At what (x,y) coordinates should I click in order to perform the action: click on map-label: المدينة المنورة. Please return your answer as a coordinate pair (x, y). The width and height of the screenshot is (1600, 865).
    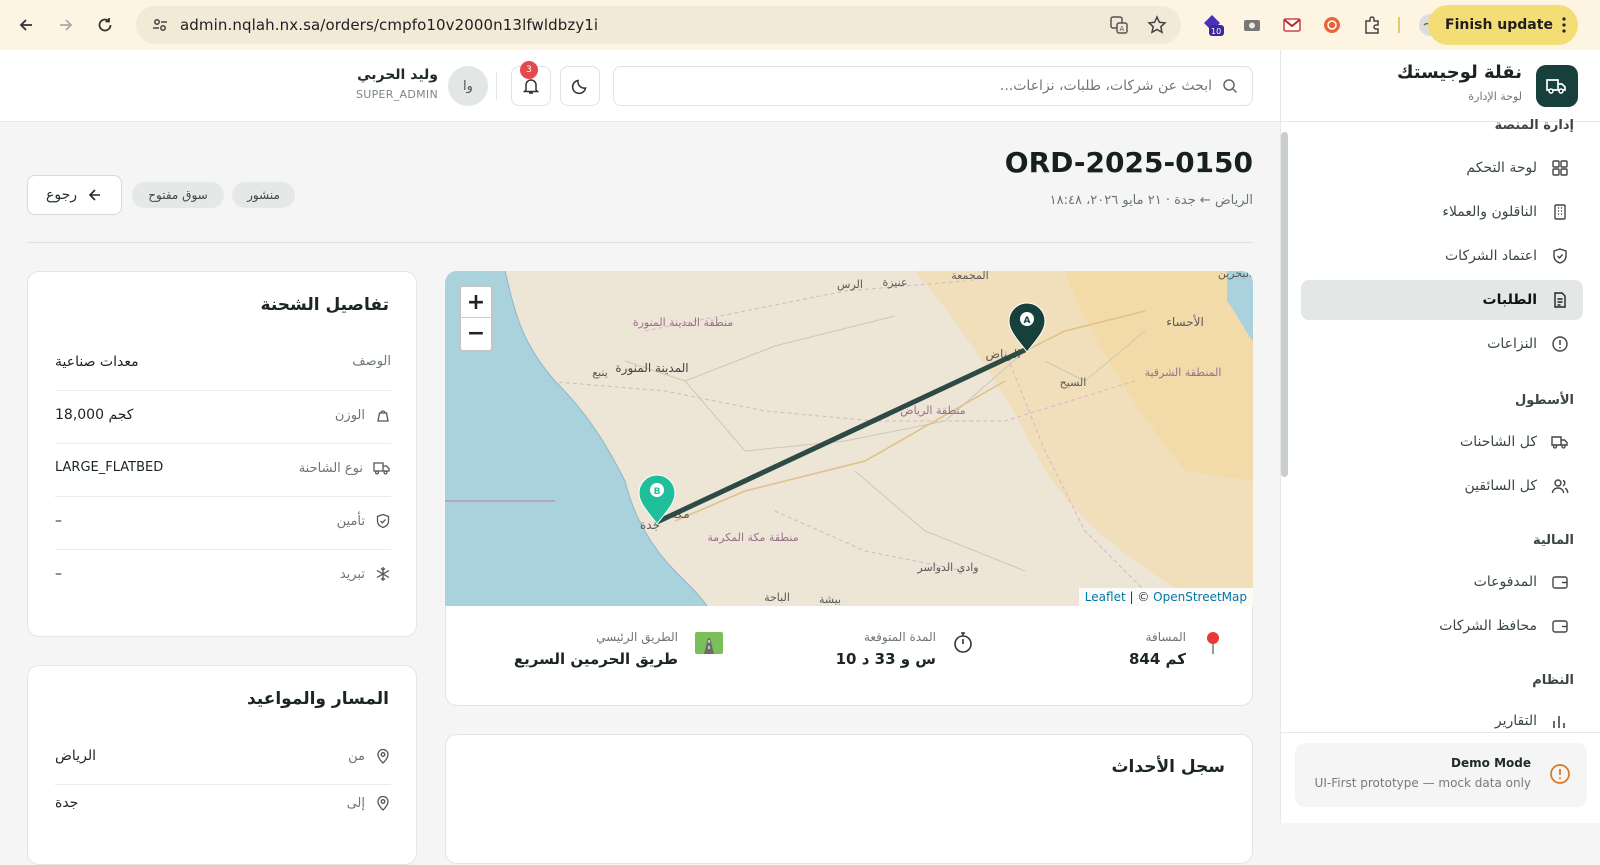
    Looking at the image, I should click on (651, 368).